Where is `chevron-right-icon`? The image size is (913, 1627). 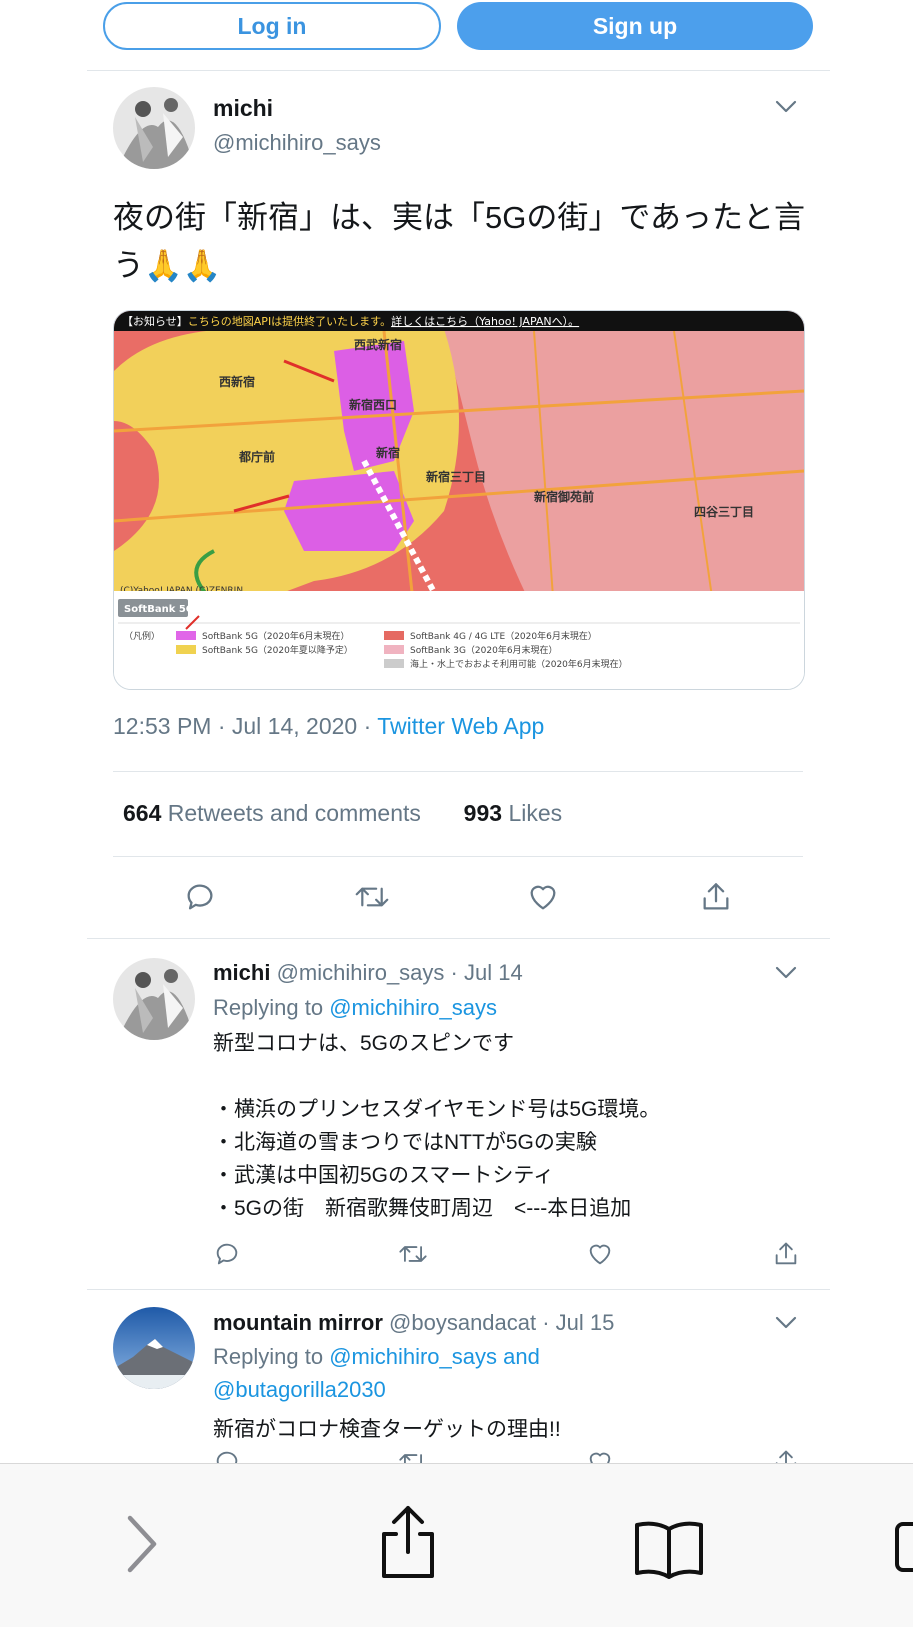 chevron-right-icon is located at coordinates (142, 1544).